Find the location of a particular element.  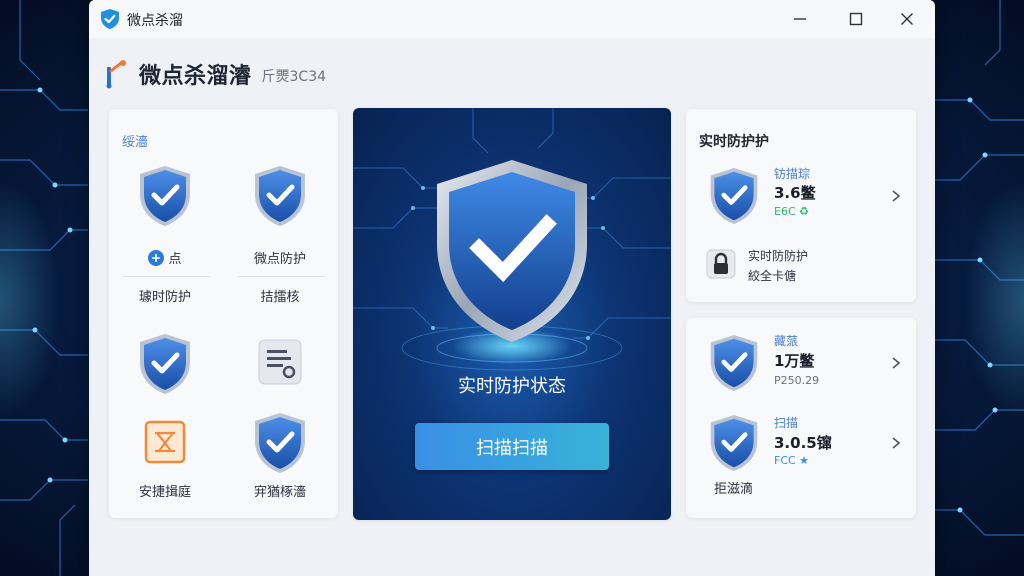

brand-name: 微点杀溜濬 is located at coordinates (195, 76).